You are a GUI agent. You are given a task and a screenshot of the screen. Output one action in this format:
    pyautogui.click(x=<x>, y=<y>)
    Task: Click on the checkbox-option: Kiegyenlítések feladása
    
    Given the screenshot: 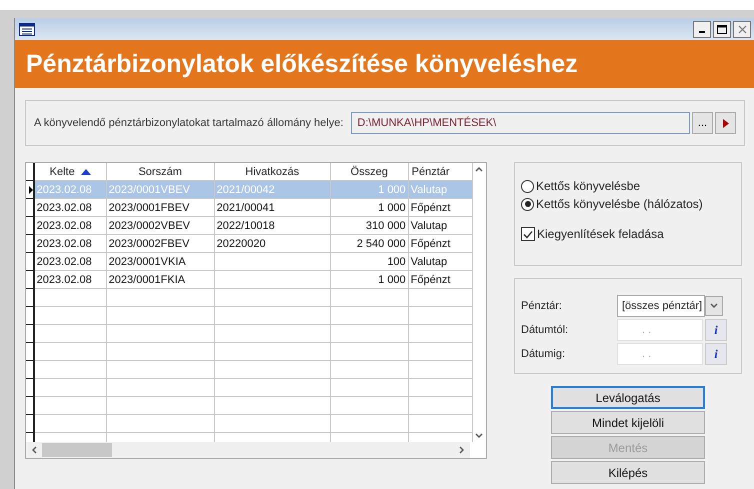 What is the action you would take?
    pyautogui.click(x=628, y=234)
    